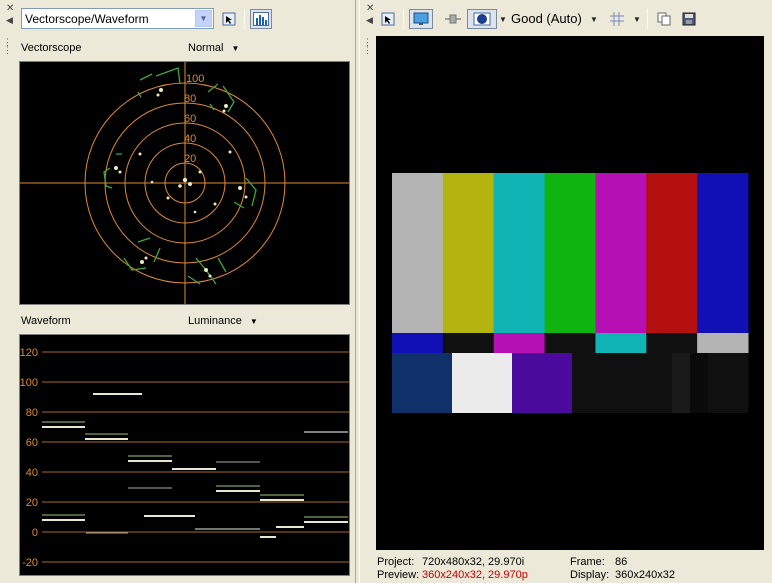 The image size is (772, 583). Describe the element at coordinates (203, 18) in the screenshot. I see `chevron-down-icon: ▼` at that location.